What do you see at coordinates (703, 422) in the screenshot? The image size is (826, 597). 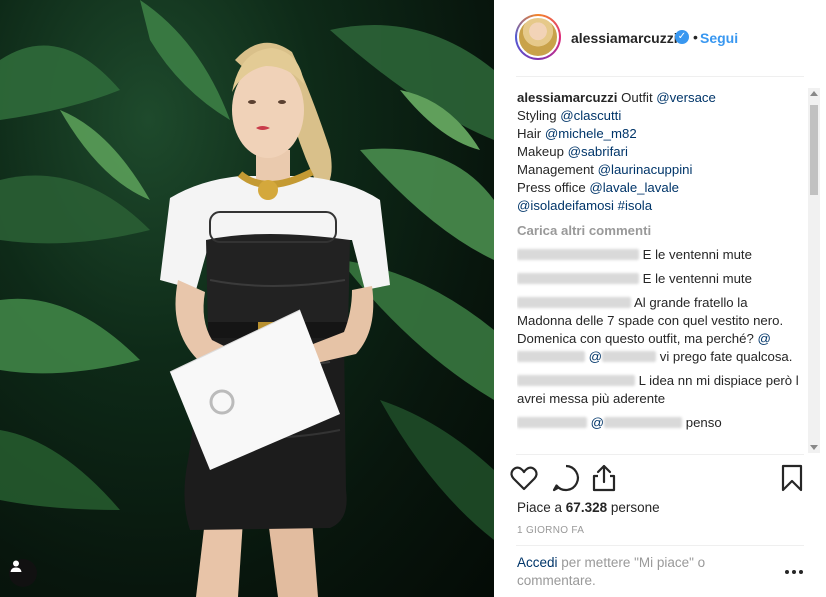 I see `comment-text: penso` at bounding box center [703, 422].